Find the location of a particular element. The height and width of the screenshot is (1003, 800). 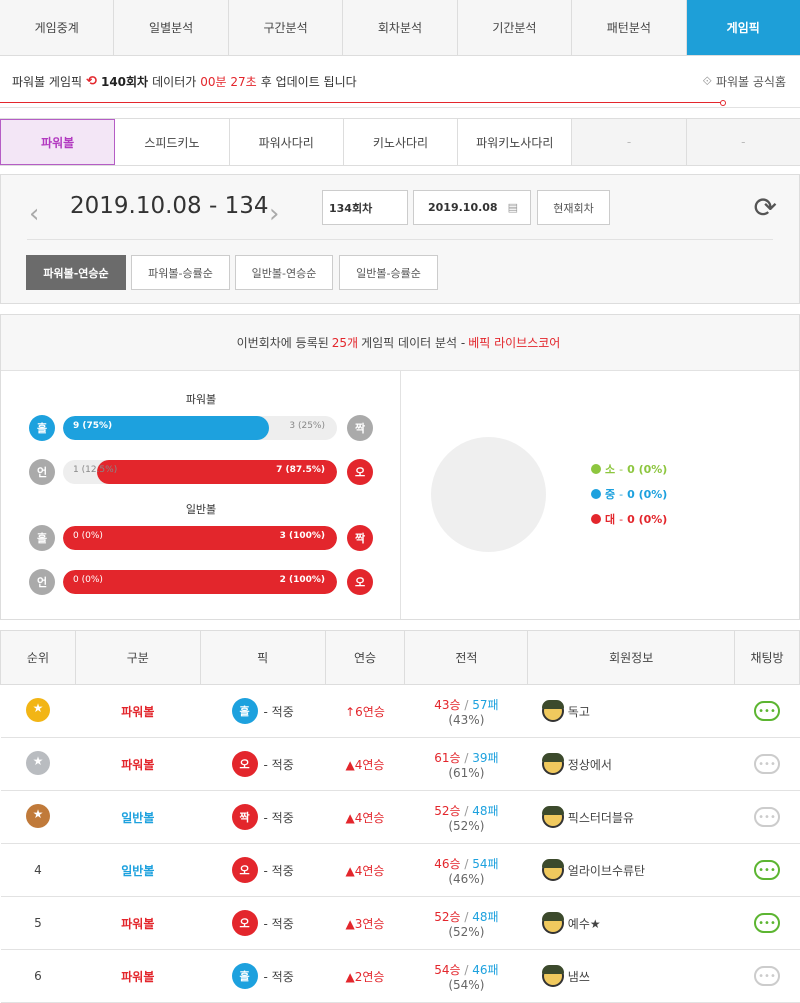

subtab-powerladder: 파워사다리 is located at coordinates (287, 142).